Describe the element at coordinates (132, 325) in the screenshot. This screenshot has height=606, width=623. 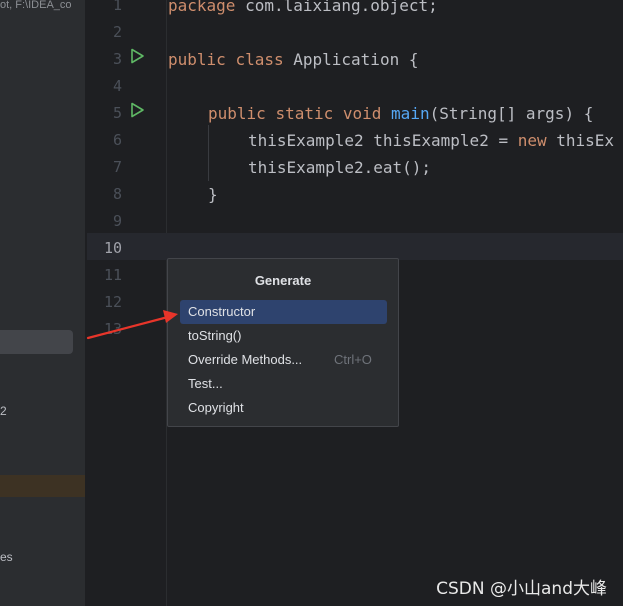
I see `annotation-arrow-icon` at that location.